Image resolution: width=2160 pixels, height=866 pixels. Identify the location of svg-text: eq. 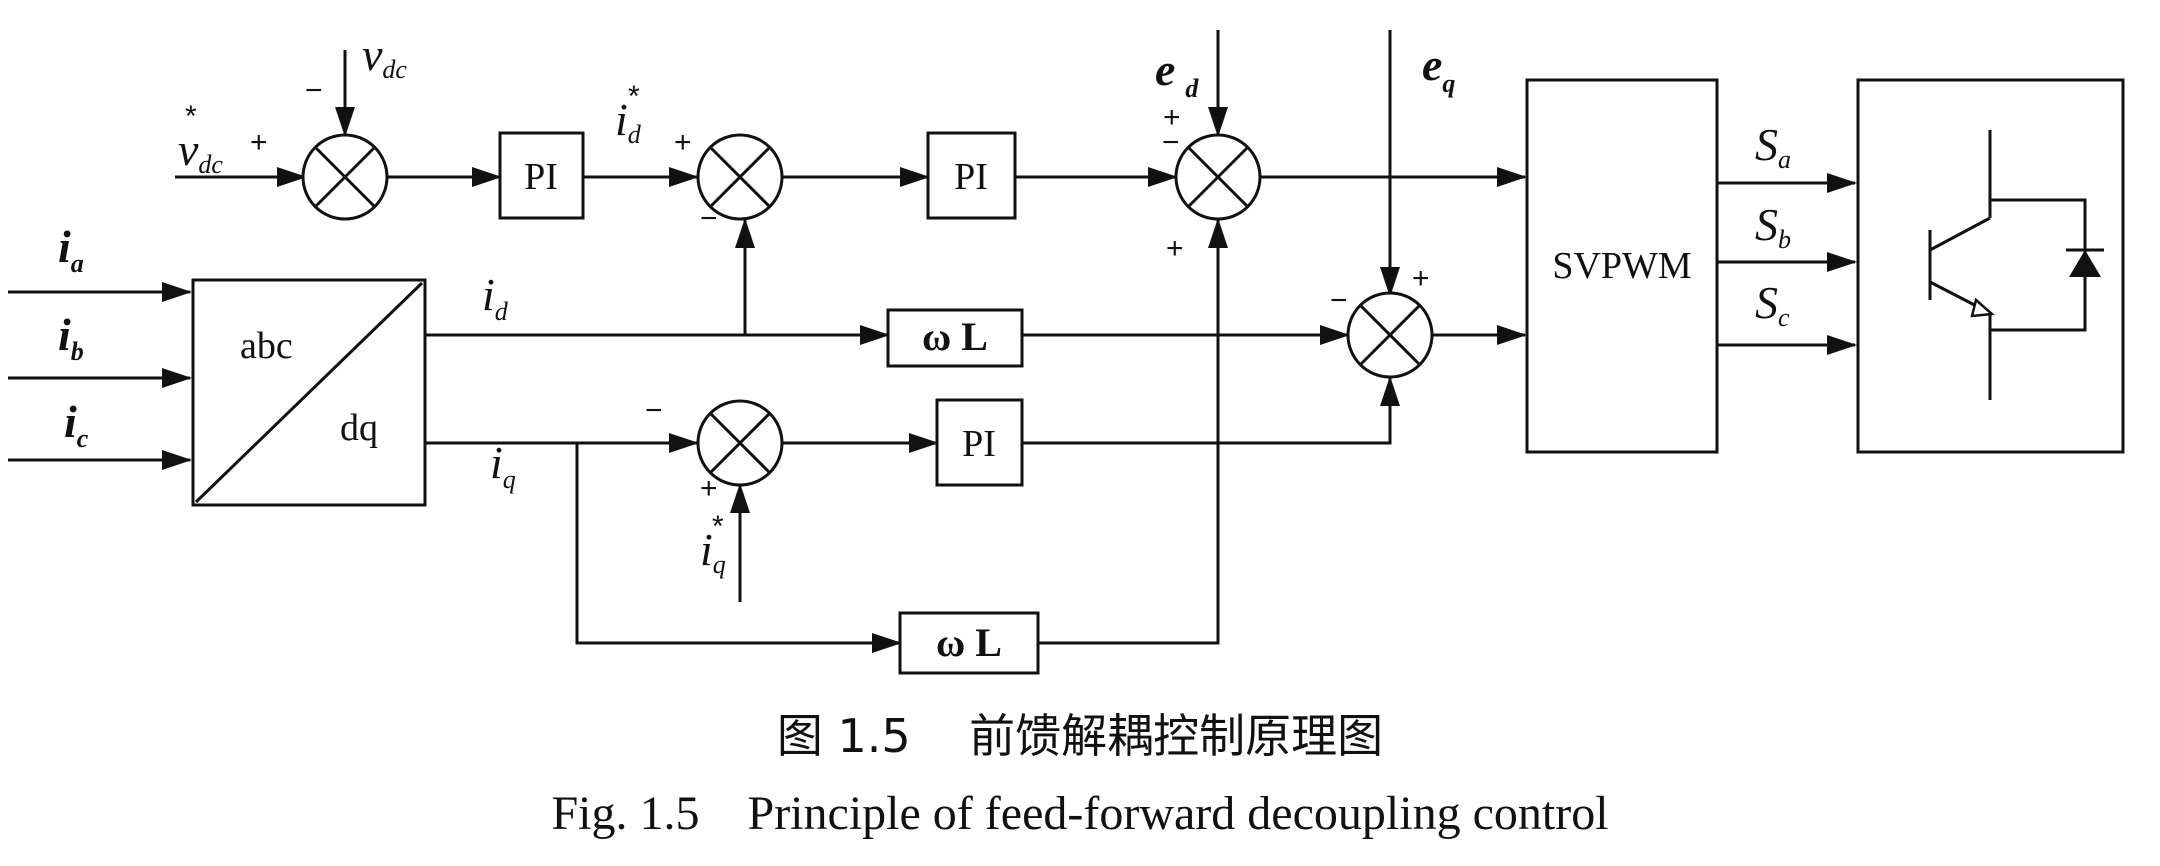
(1438, 68).